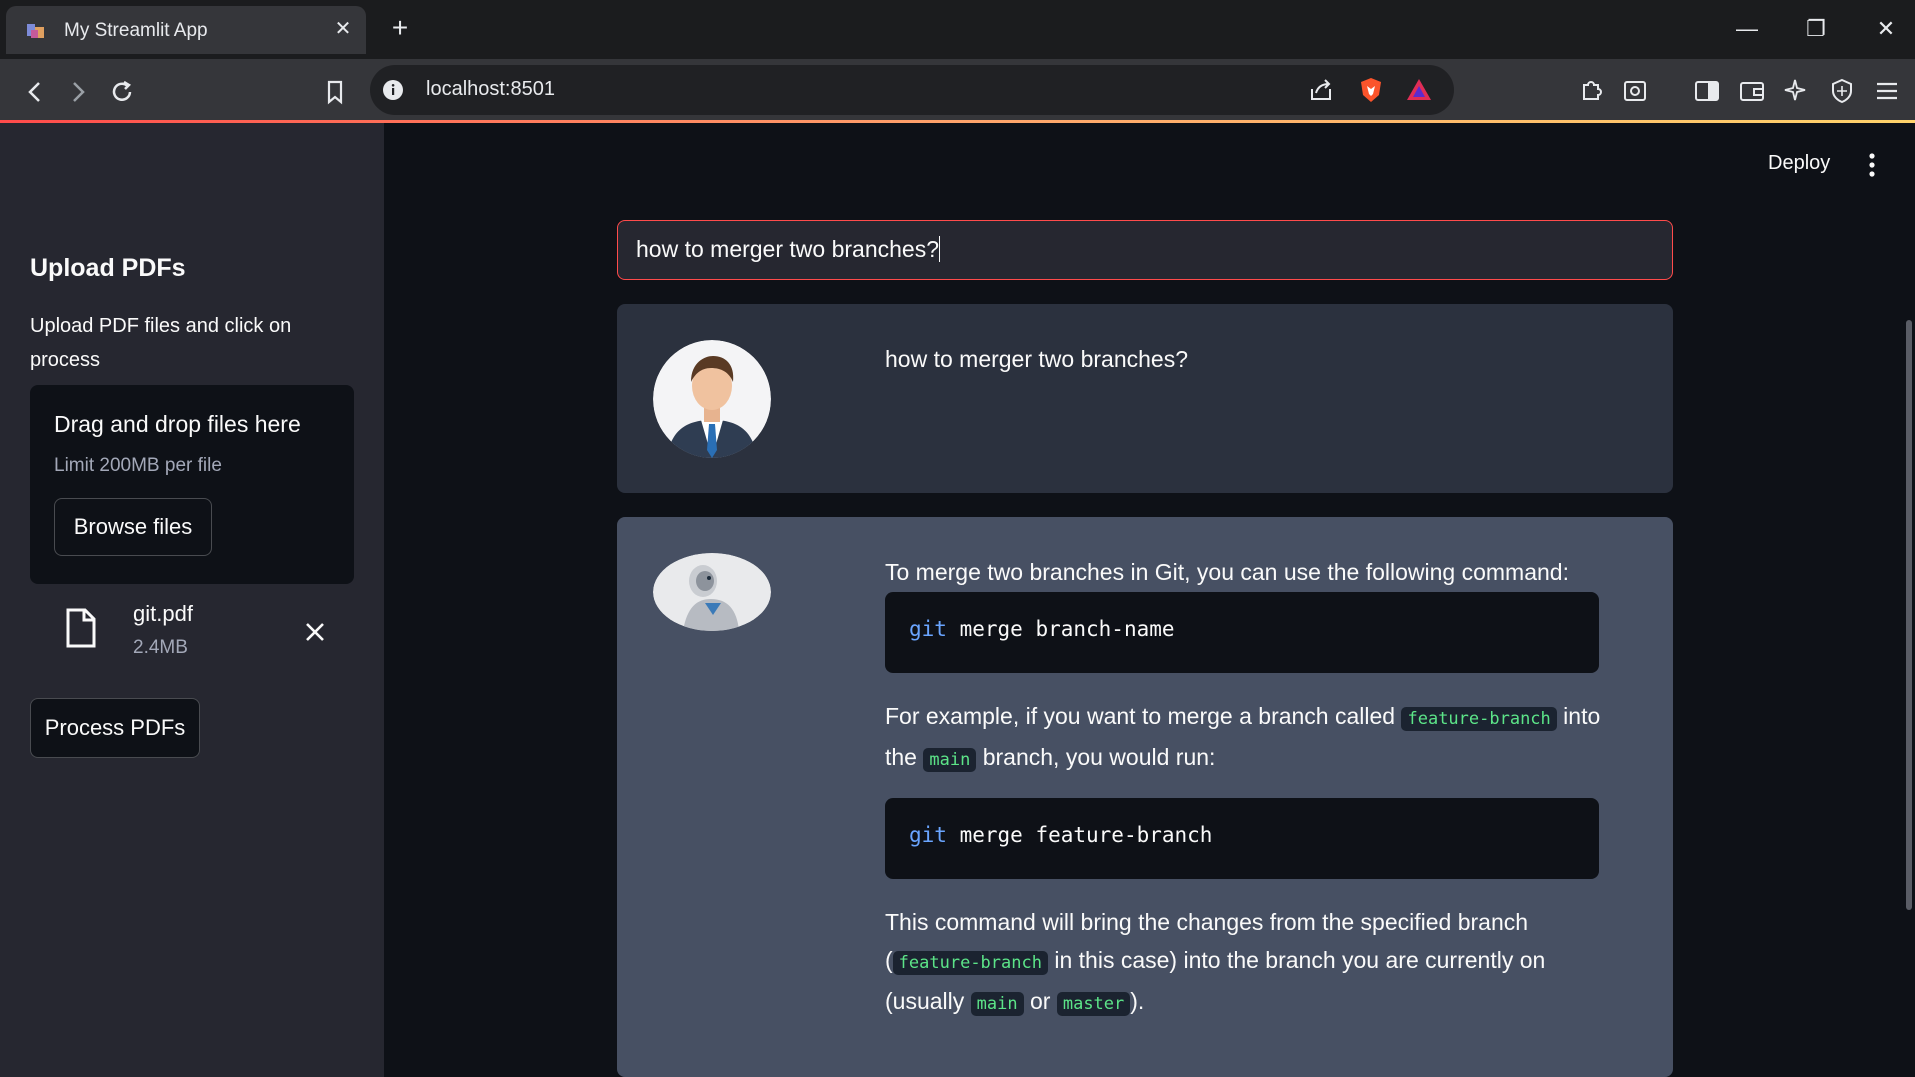  What do you see at coordinates (1872, 165) in the screenshot?
I see `more-options-icon` at bounding box center [1872, 165].